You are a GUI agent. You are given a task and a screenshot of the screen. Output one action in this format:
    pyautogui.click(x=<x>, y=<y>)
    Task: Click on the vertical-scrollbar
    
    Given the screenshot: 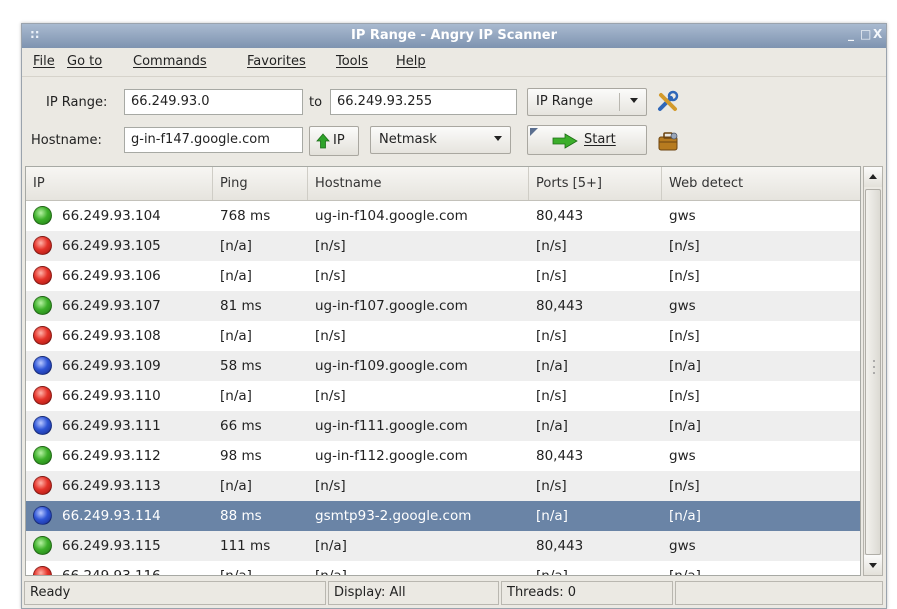 What is the action you would take?
    pyautogui.click(x=873, y=371)
    